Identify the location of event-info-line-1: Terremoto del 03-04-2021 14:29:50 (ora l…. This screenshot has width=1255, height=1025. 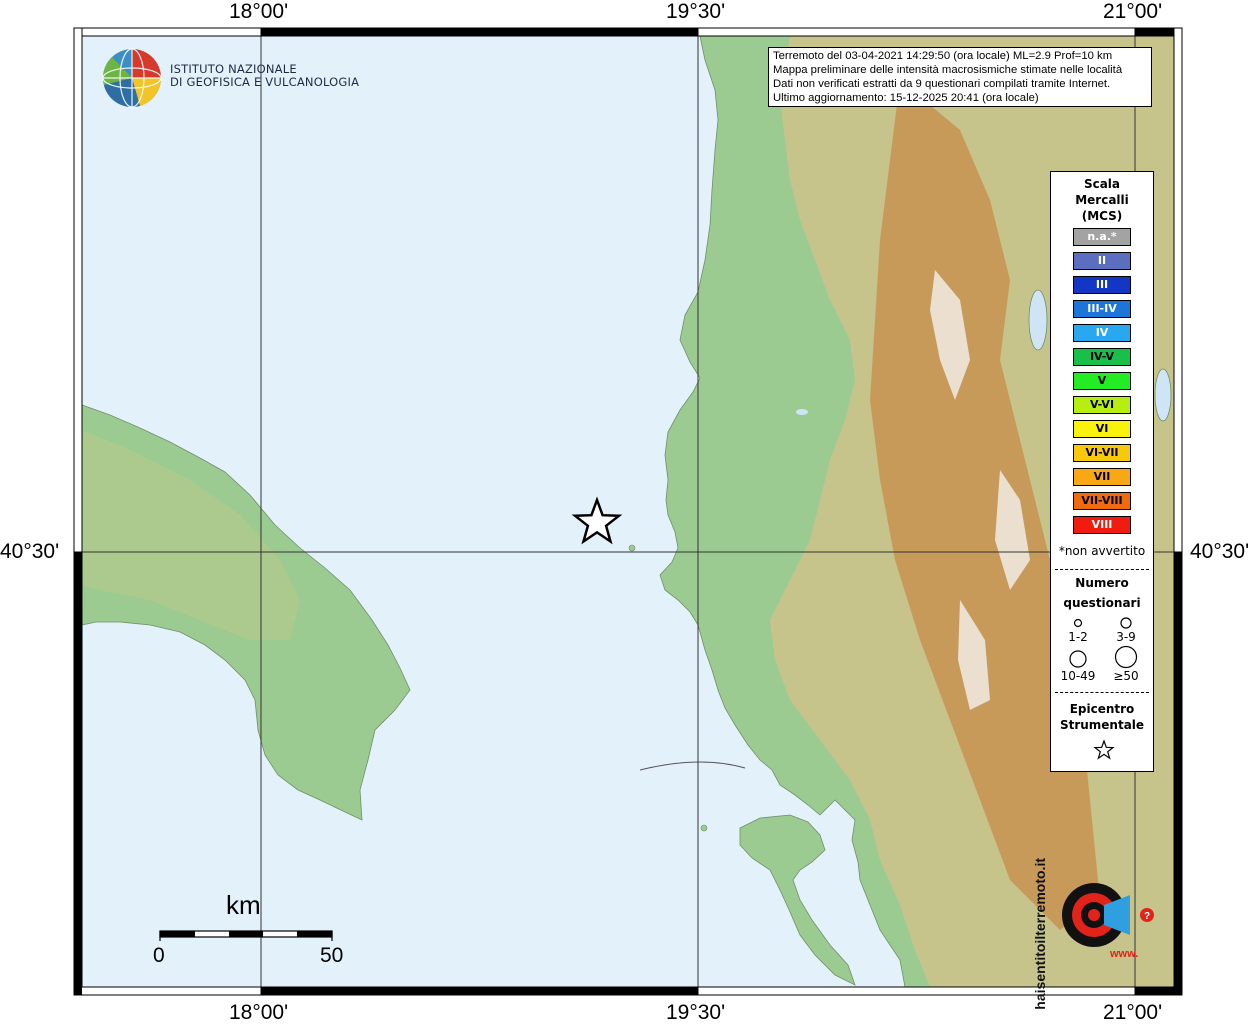
(943, 56).